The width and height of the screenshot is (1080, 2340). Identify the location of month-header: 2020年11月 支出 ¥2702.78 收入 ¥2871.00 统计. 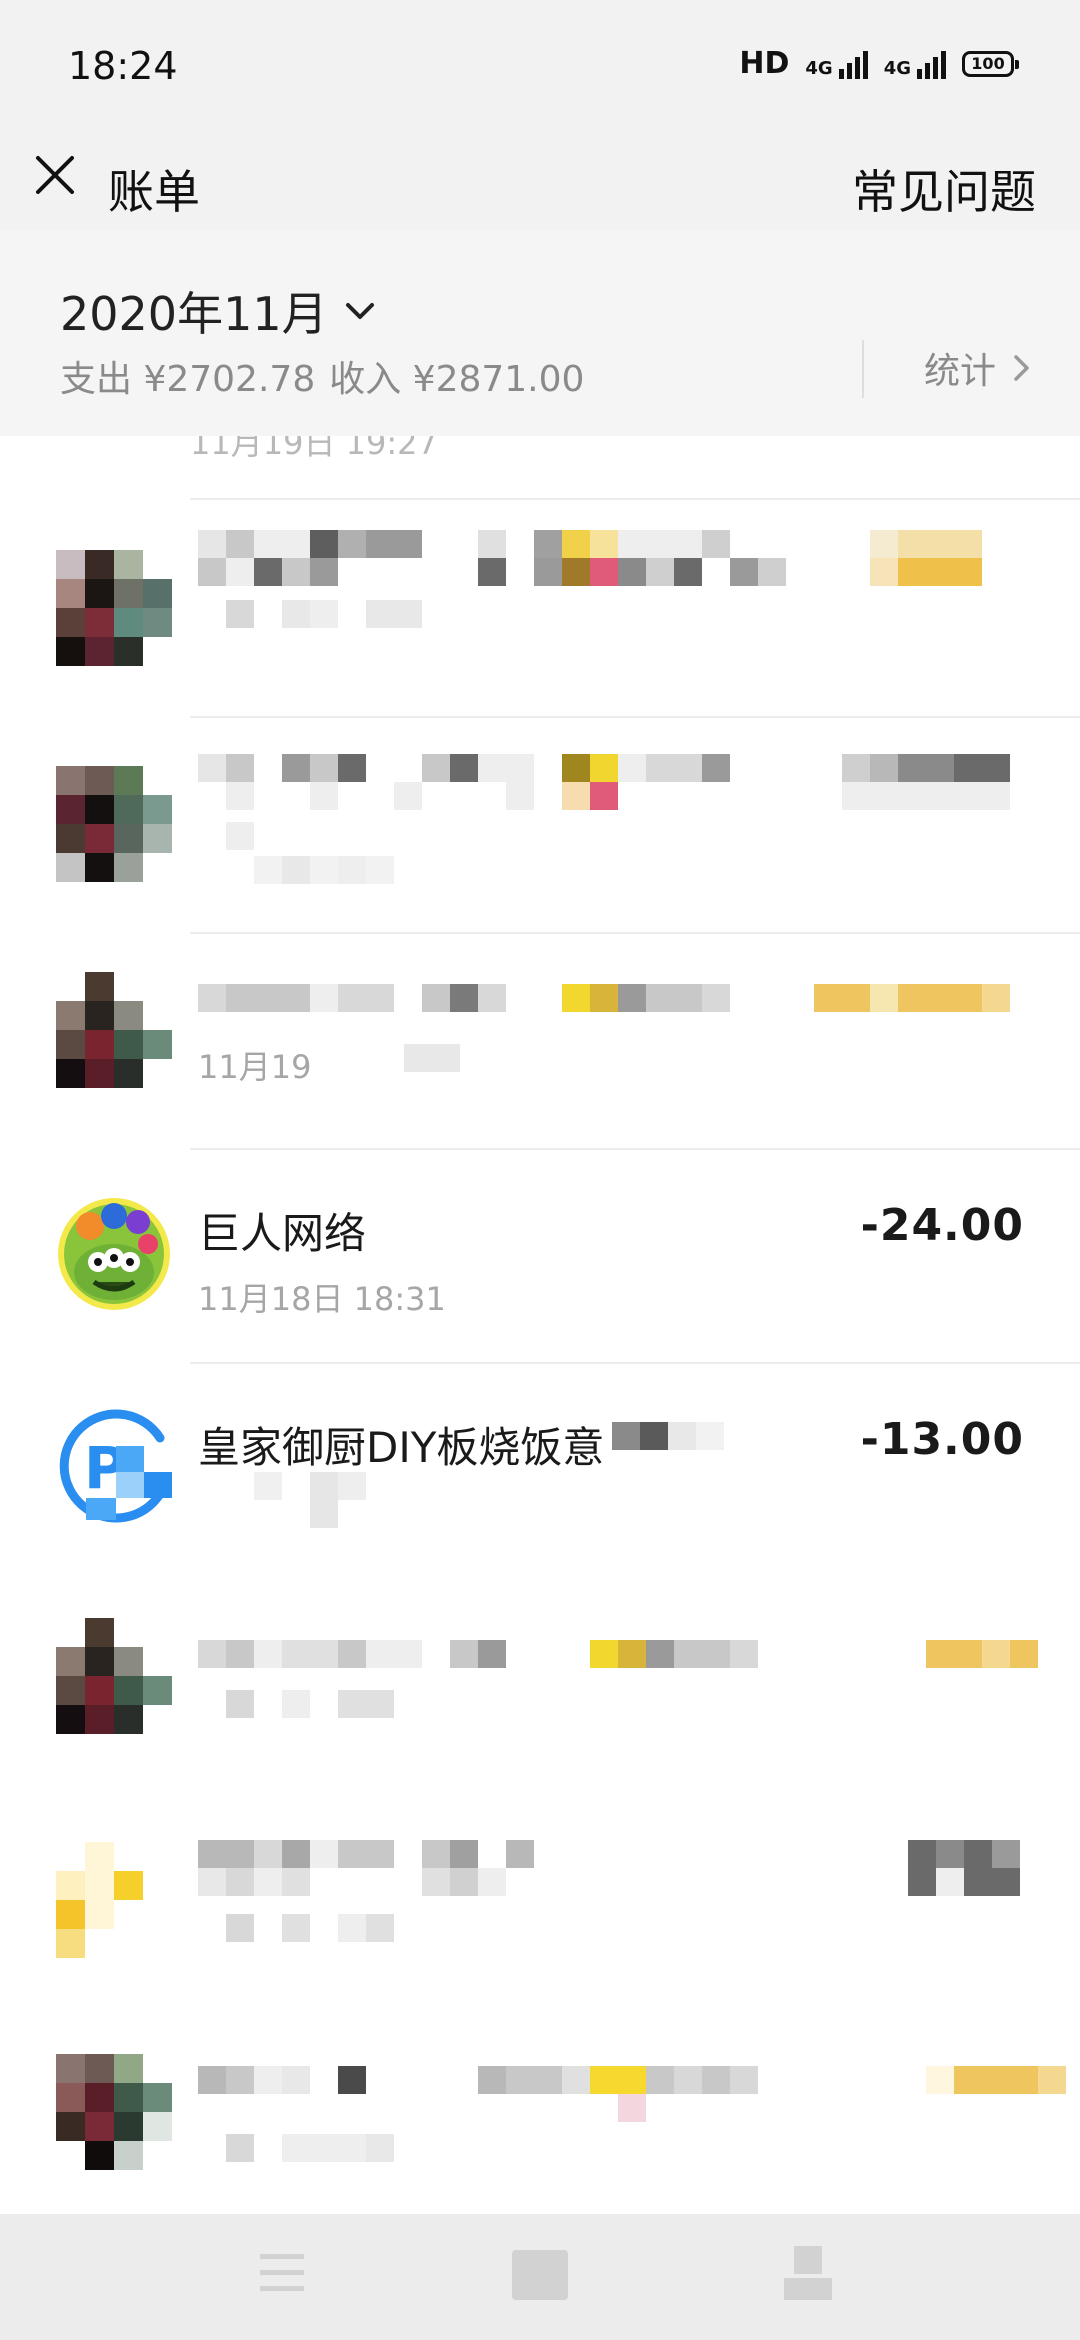
(540, 333).